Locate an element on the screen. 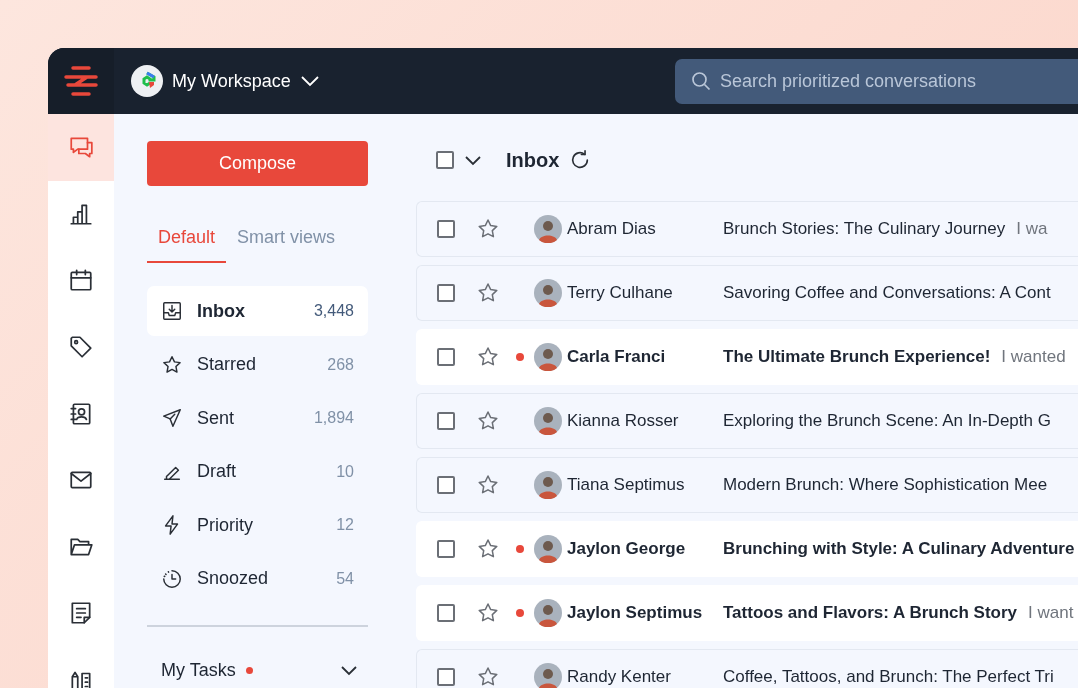 Image resolution: width=1078 pixels, height=688 pixels. folder-count: 10 is located at coordinates (345, 471).